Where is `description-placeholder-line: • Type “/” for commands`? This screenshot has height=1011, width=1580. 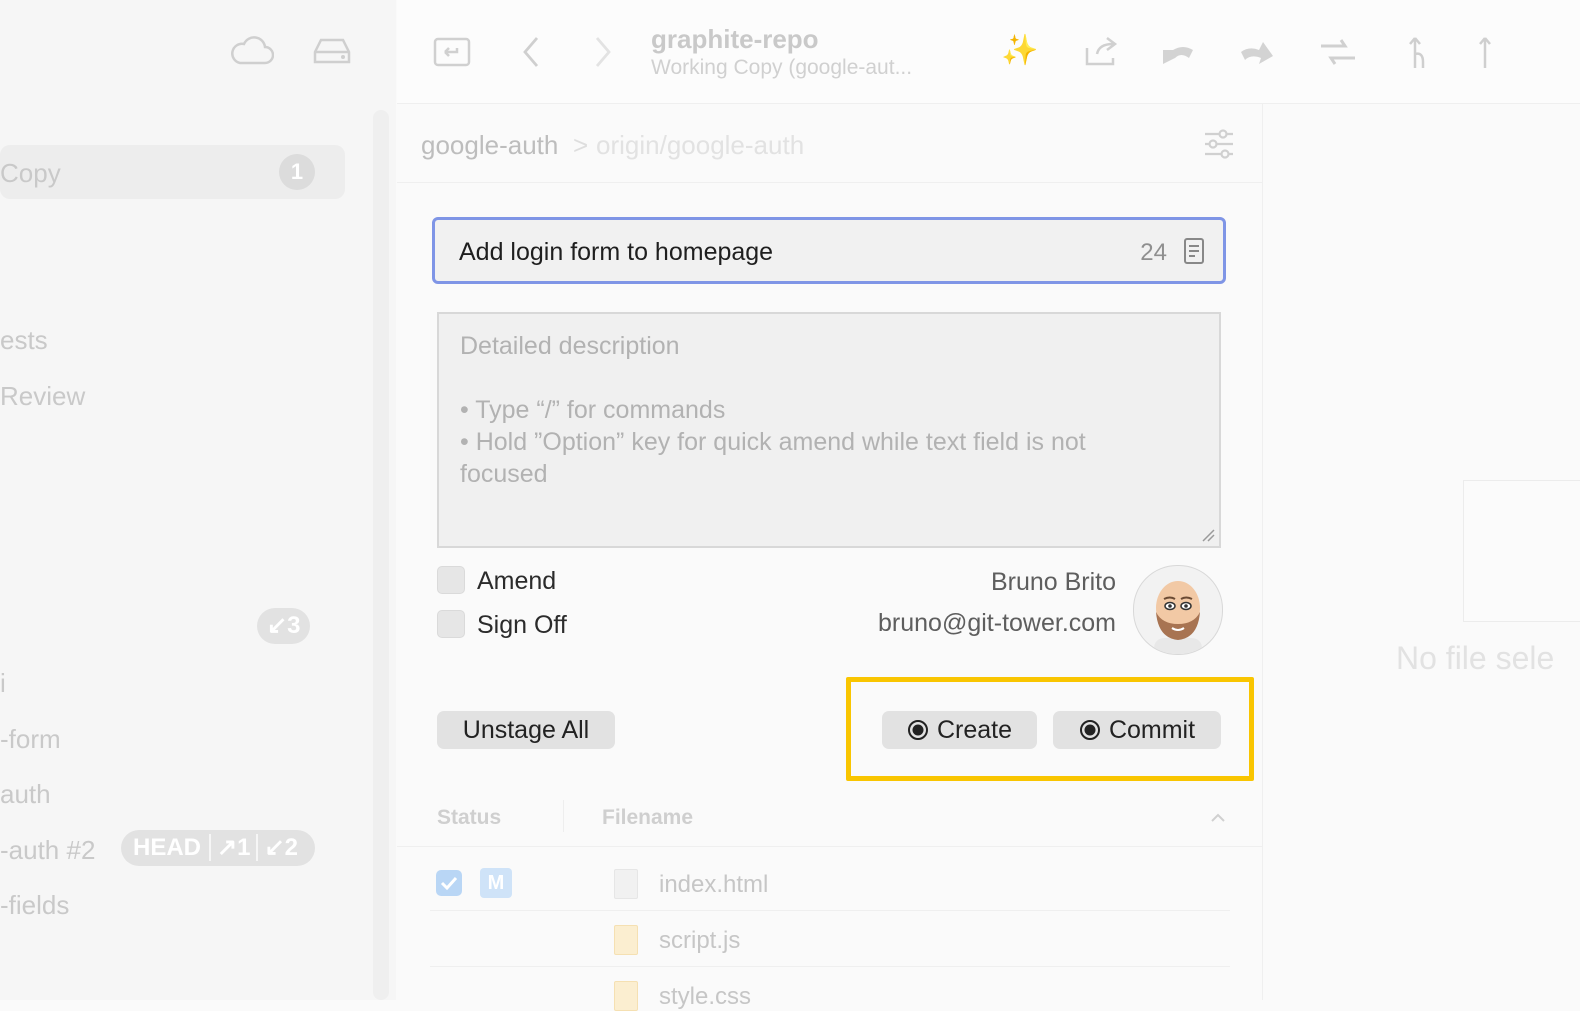
description-placeholder-line: • Type “/” for commands is located at coordinates (593, 410).